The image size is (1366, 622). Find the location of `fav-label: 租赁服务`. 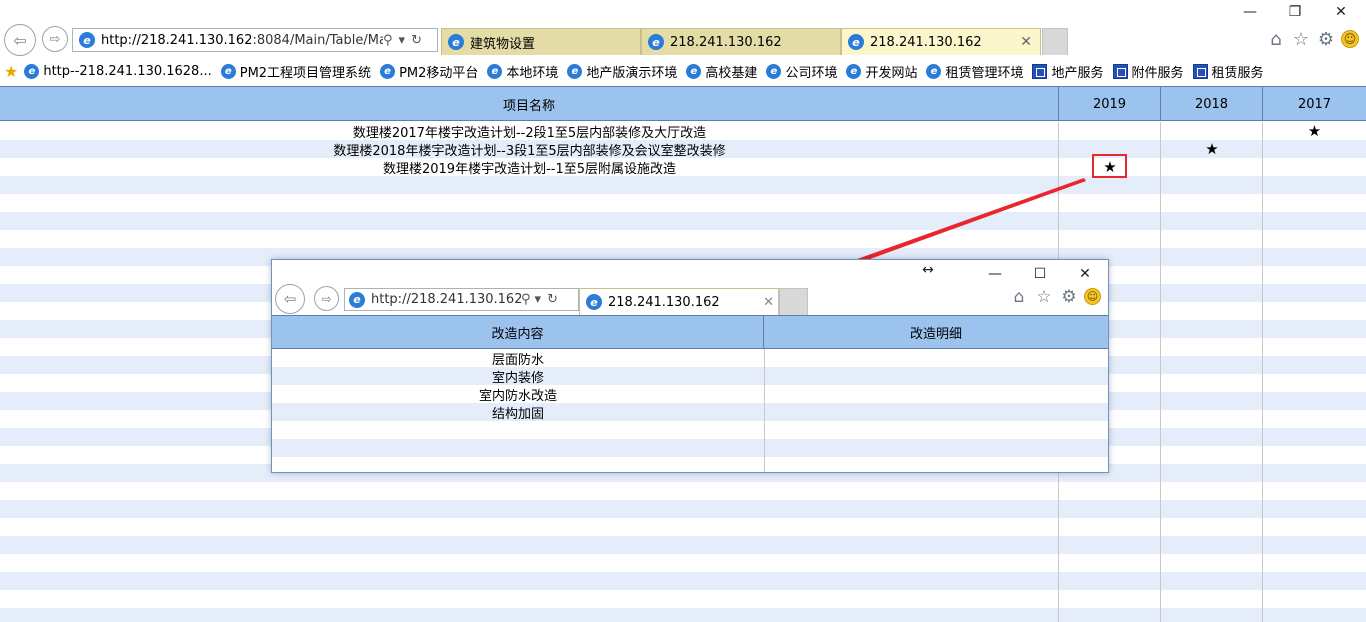

fav-label: 租赁服务 is located at coordinates (1237, 73).